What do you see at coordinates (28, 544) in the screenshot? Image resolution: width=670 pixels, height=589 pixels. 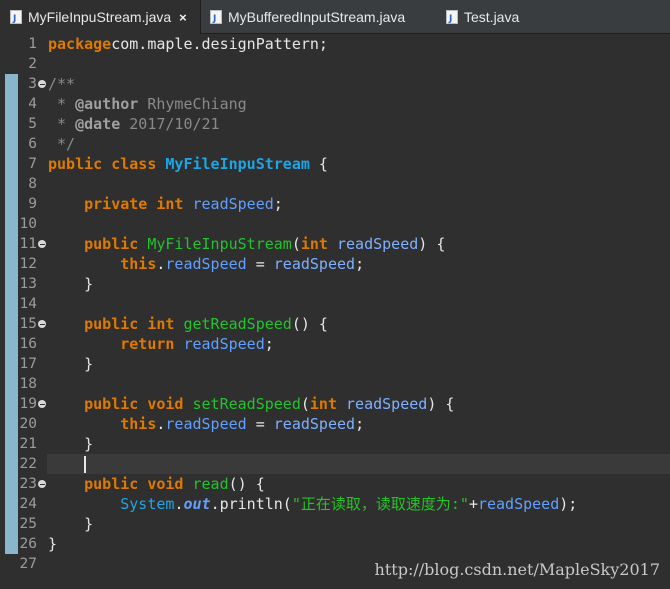 I see `line-number: 26` at bounding box center [28, 544].